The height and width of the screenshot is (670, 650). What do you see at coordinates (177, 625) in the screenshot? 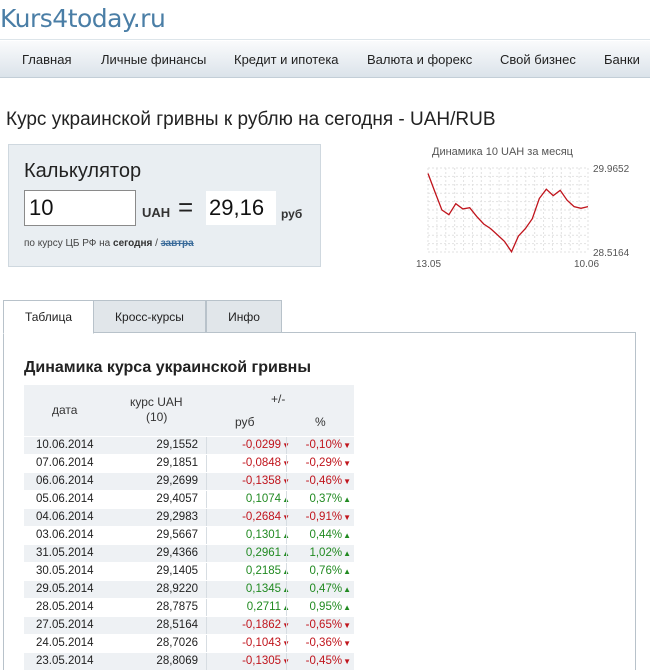
I see `cell-rate: 28,5164` at bounding box center [177, 625].